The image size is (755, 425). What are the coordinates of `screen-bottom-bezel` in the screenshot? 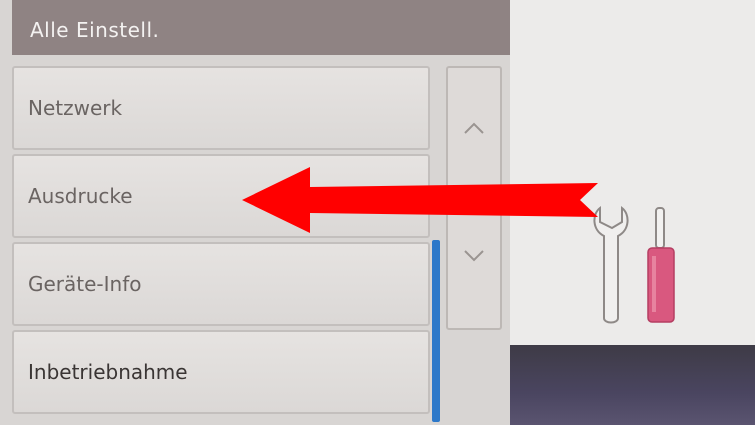 It's located at (632, 385).